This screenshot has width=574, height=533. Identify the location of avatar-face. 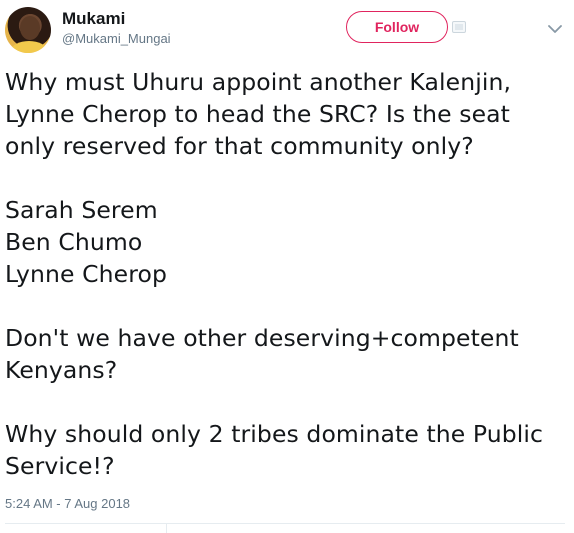
(30, 28).